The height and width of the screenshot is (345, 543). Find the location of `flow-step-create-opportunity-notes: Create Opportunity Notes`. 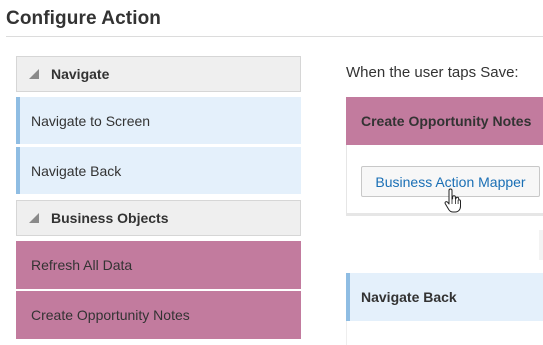

flow-step-create-opportunity-notes: Create Opportunity Notes is located at coordinates (444, 121).